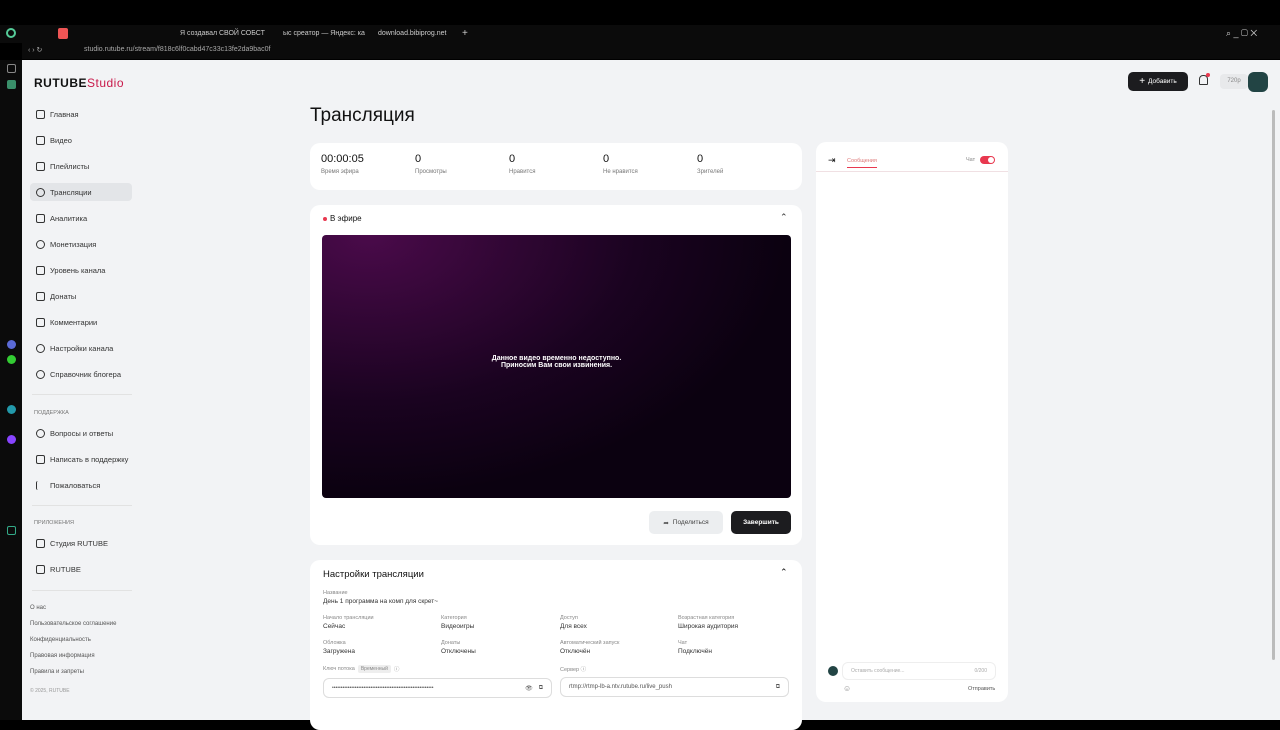 The width and height of the screenshot is (1280, 730). What do you see at coordinates (81, 140) in the screenshot?
I see `sidebar-item-video: Видео` at bounding box center [81, 140].